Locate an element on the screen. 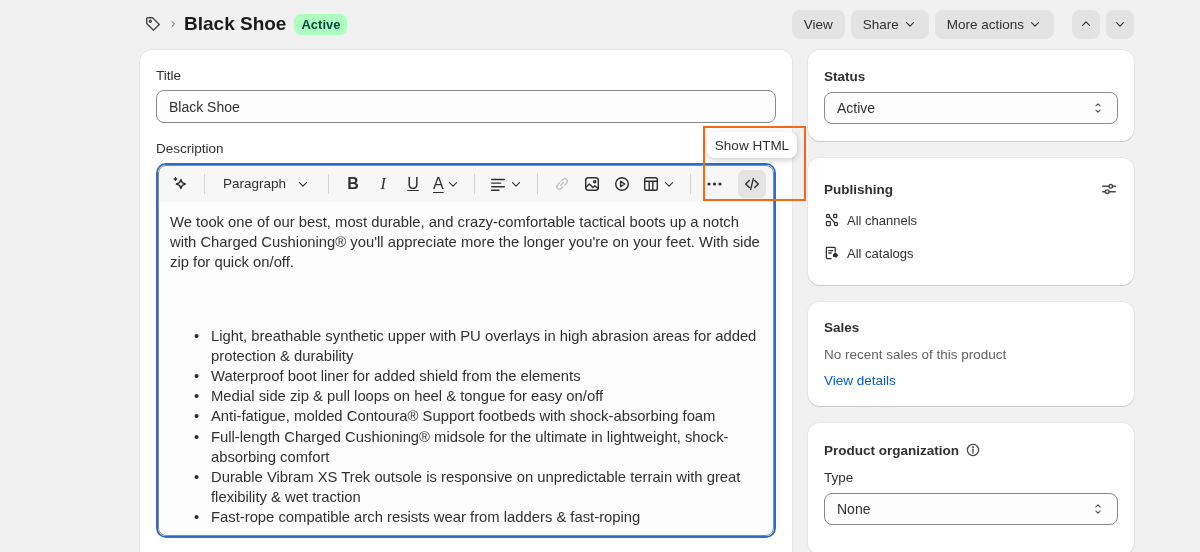  bullet-item: Medial side zip & pull loops on heel & tongue for easy on/off is located at coordinates (407, 397).